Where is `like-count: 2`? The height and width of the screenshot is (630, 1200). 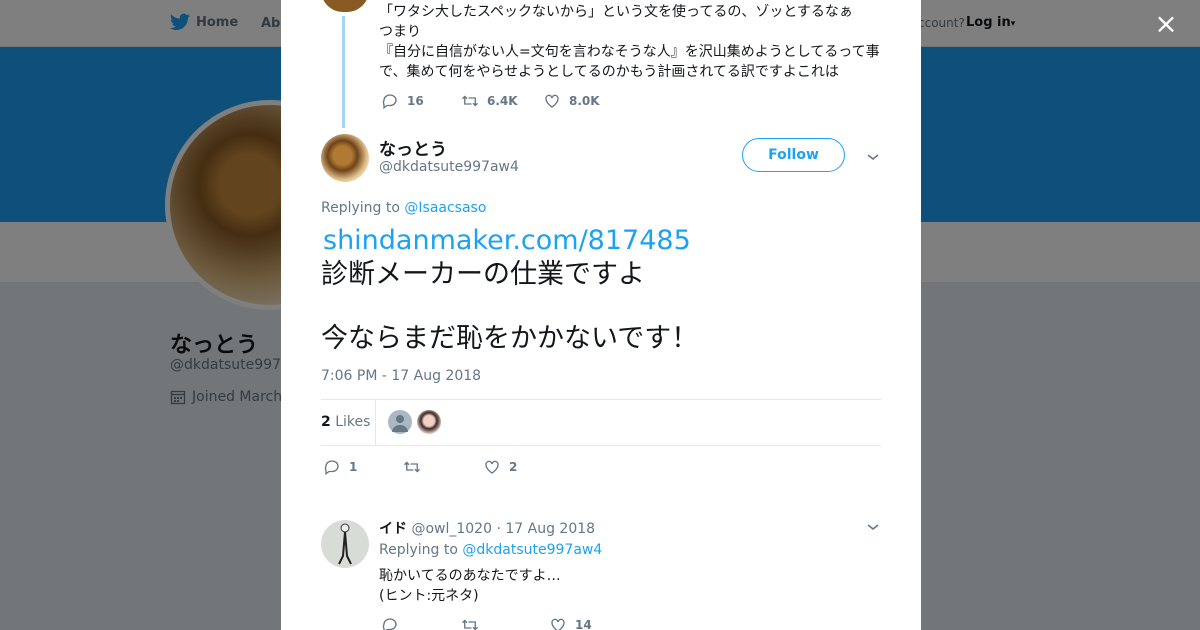
like-count: 2 is located at coordinates (513, 467).